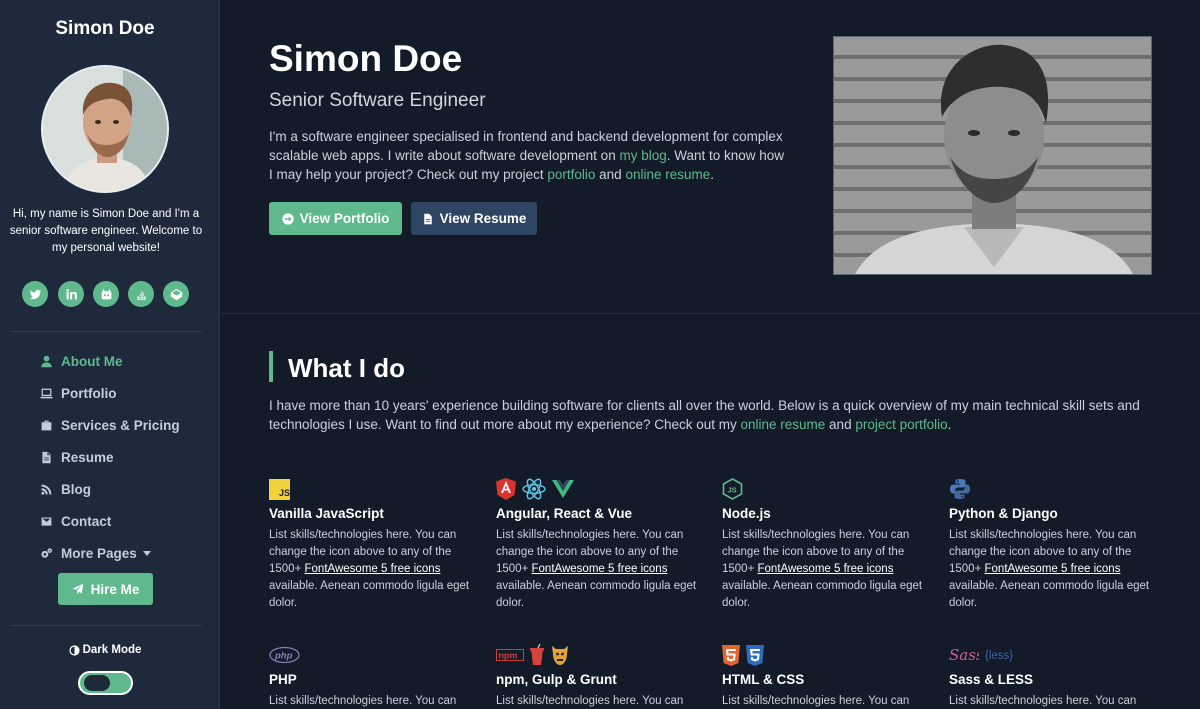 Image resolution: width=1200 pixels, height=709 pixels. I want to click on twitter-icon, so click(35, 294).